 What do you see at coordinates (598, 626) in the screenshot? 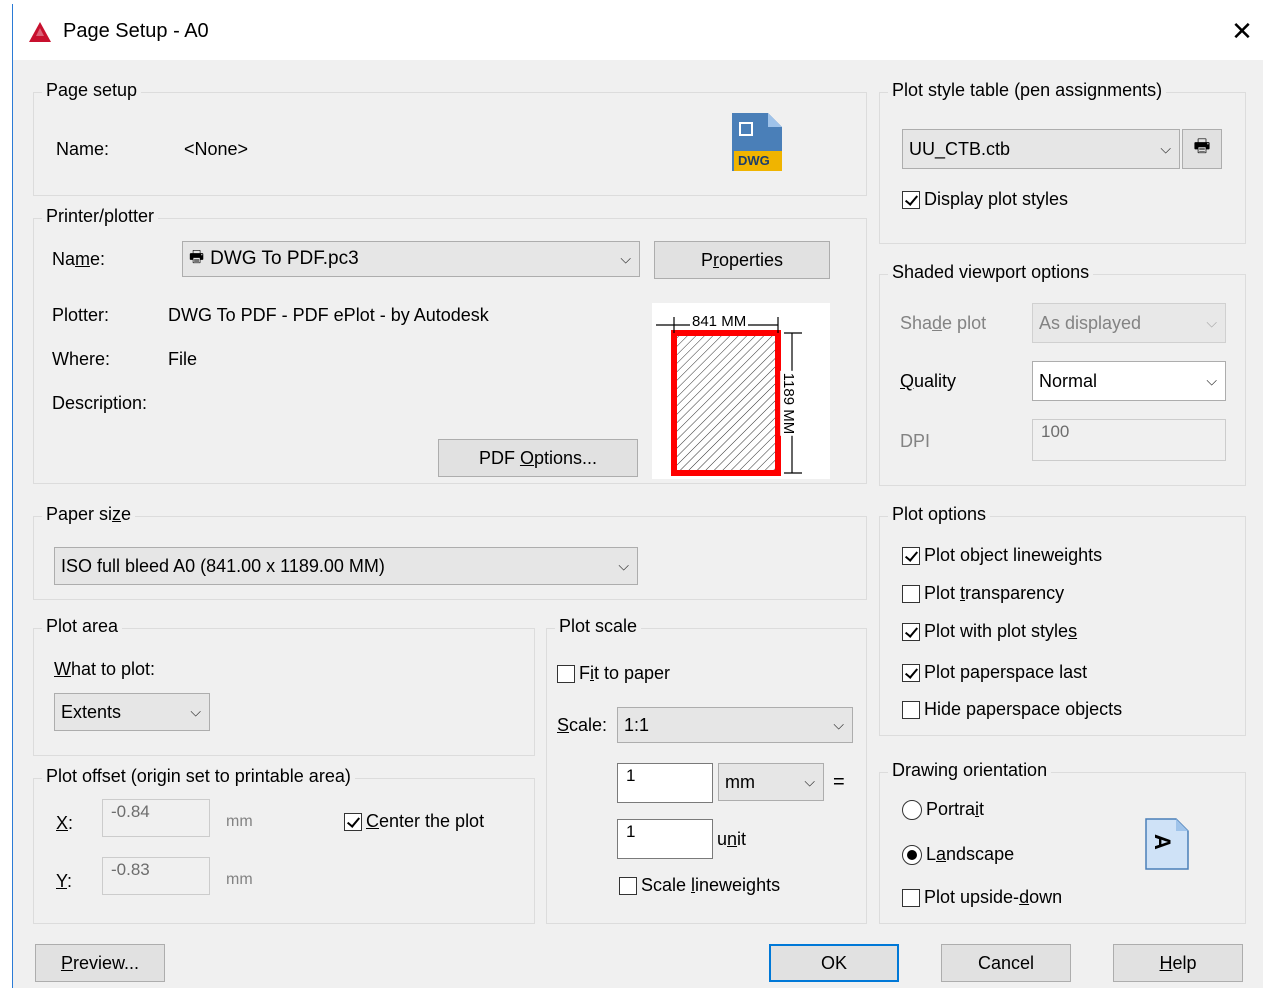
I see `plot-scale-group-label: Plot scale` at bounding box center [598, 626].